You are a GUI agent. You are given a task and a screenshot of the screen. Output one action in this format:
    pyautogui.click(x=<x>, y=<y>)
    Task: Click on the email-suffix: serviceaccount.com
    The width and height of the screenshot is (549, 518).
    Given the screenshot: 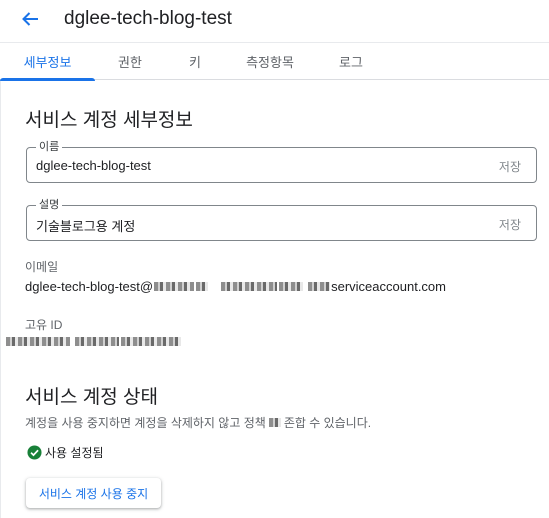 What is the action you would take?
    pyautogui.click(x=388, y=286)
    